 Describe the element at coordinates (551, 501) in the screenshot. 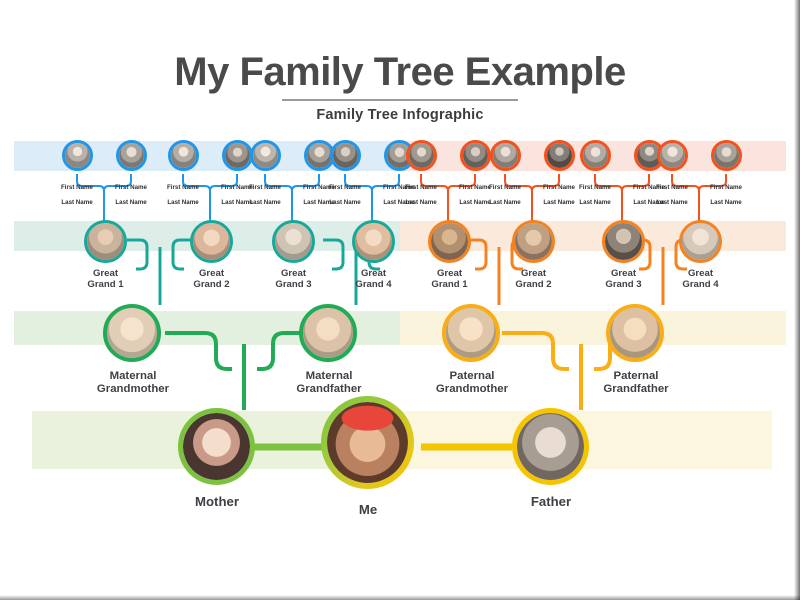

I see `person-label: Father` at that location.